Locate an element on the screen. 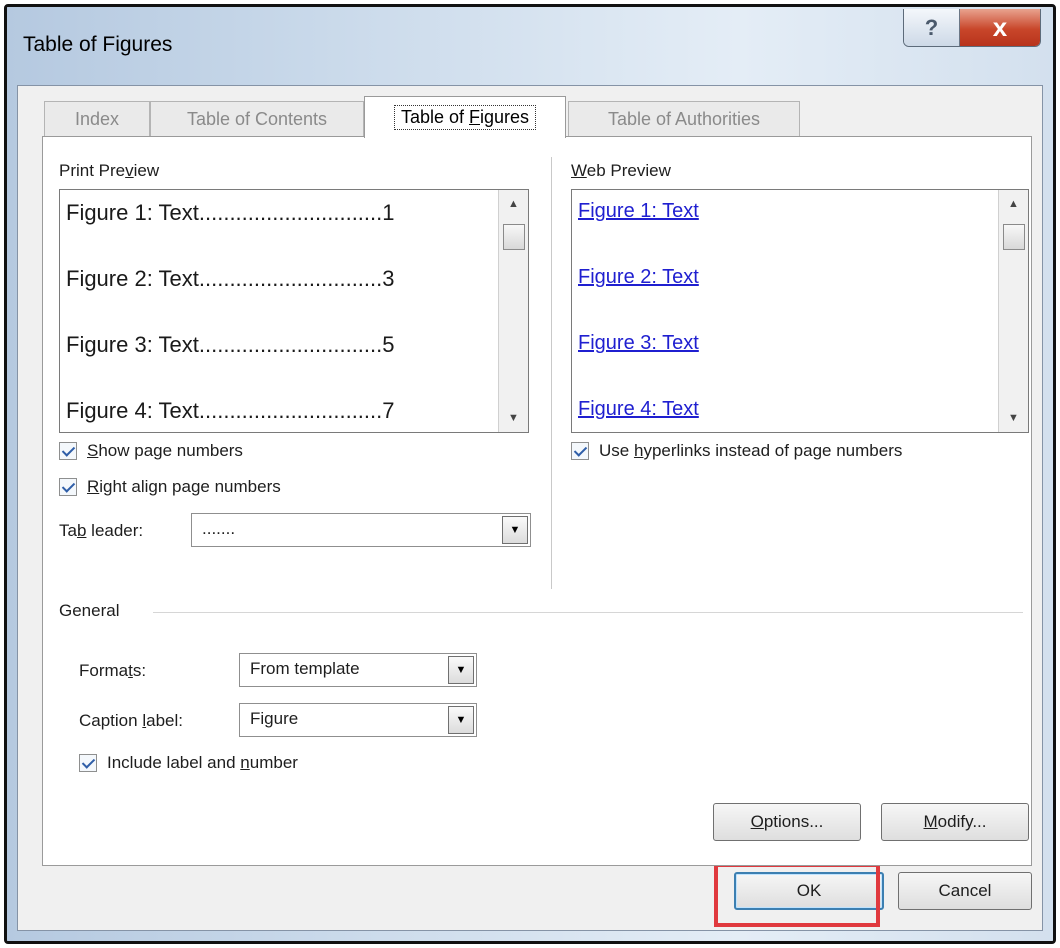  formats-label: Formats: is located at coordinates (113, 670).